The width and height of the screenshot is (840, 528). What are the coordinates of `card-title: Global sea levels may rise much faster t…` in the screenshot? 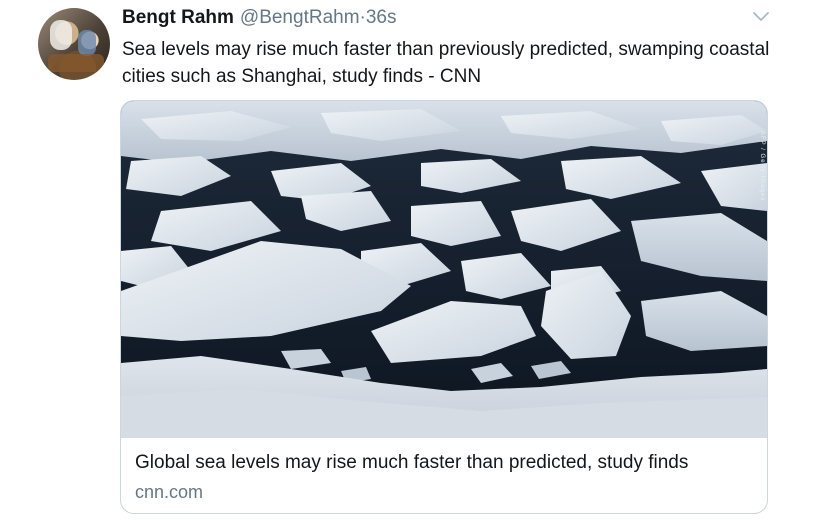 It's located at (445, 463).